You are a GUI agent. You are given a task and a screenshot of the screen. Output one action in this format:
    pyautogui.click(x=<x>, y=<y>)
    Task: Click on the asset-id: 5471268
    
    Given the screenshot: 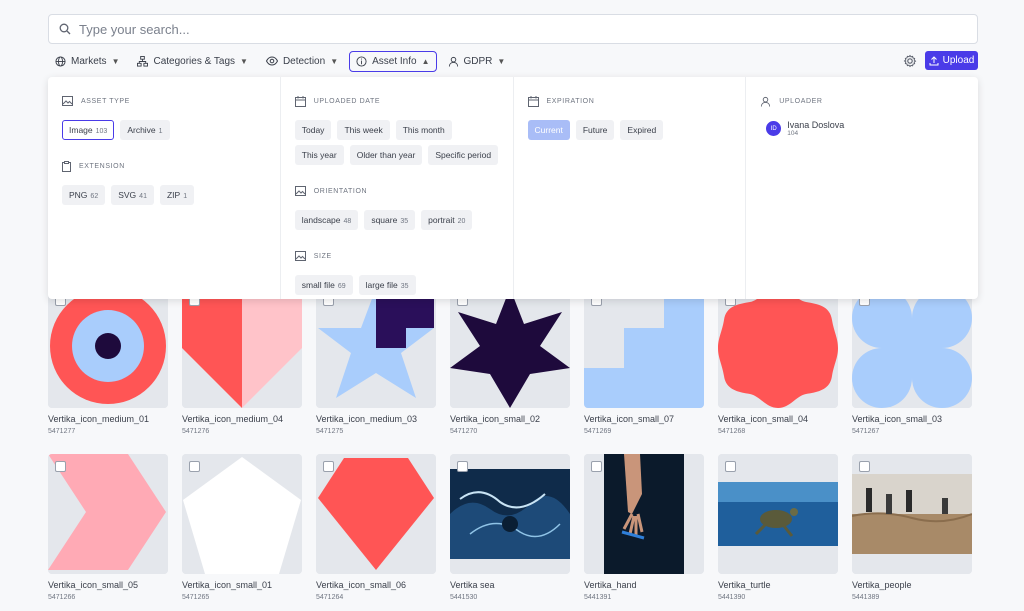 What is the action you would take?
    pyautogui.click(x=732, y=431)
    